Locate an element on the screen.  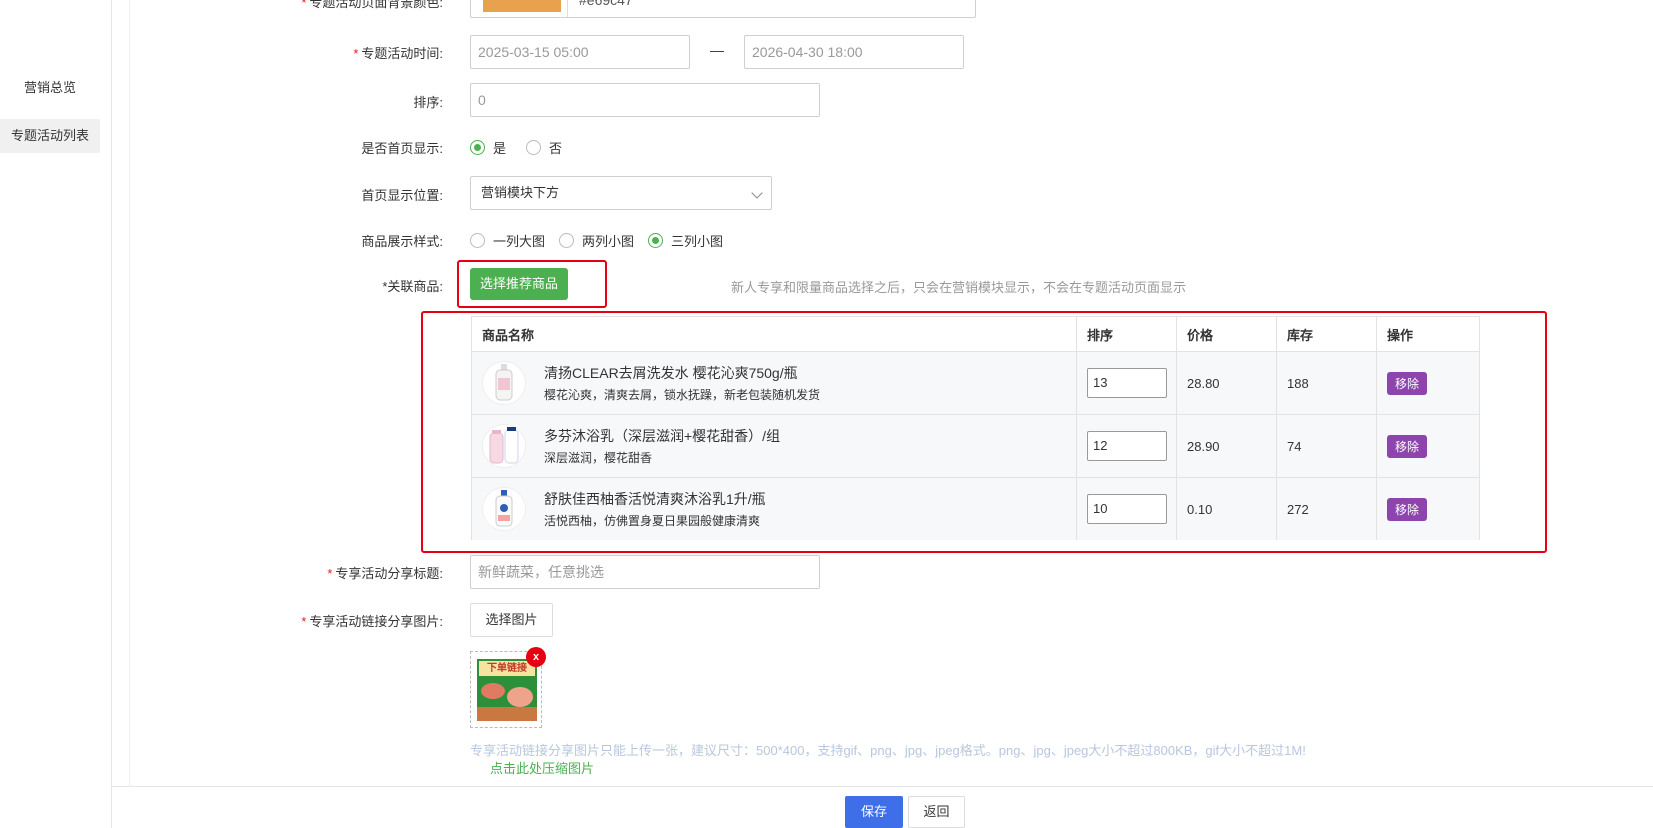
home-position-select: 营销模块下方 is located at coordinates (621, 193).